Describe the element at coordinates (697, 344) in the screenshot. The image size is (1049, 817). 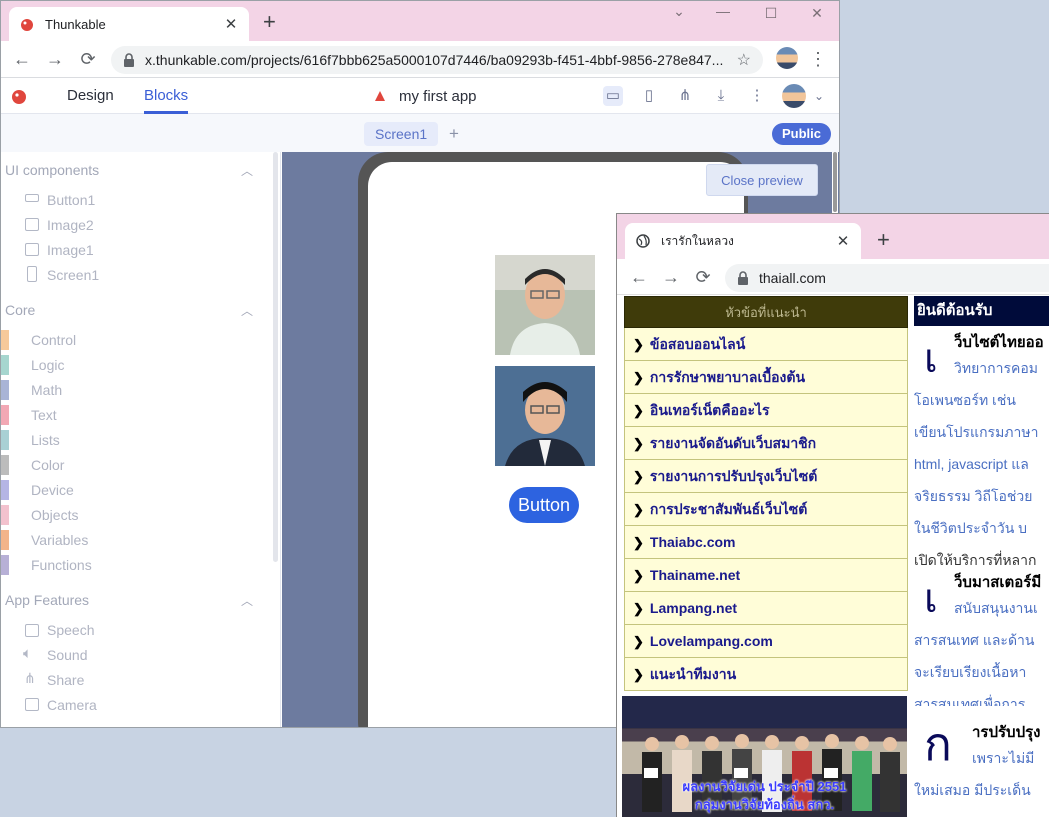
I see `menu-item-label: ข้อสอบออนไลน์` at that location.